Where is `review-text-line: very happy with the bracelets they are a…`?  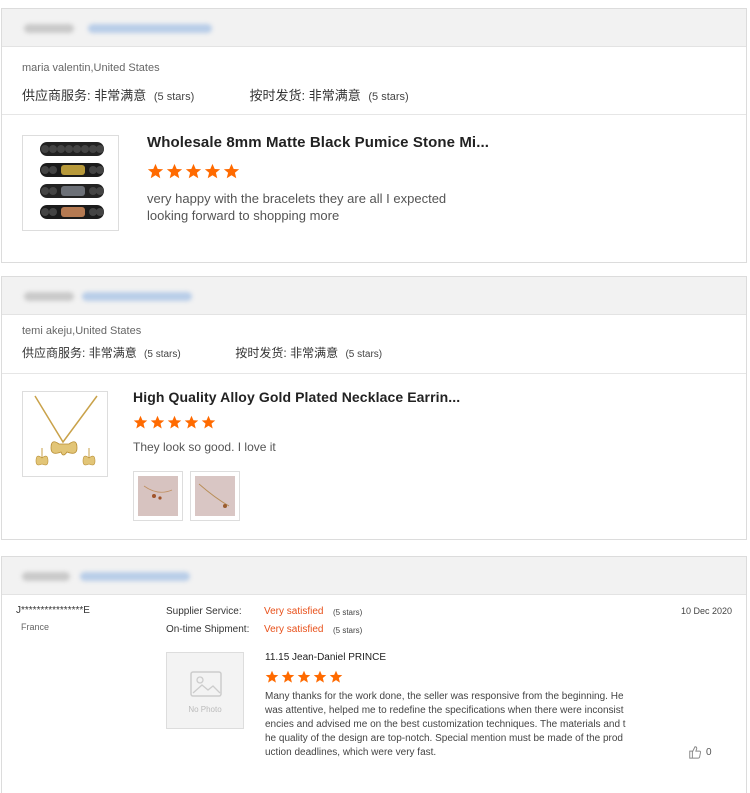
review-text-line: very happy with the bracelets they are a… is located at coordinates (297, 198).